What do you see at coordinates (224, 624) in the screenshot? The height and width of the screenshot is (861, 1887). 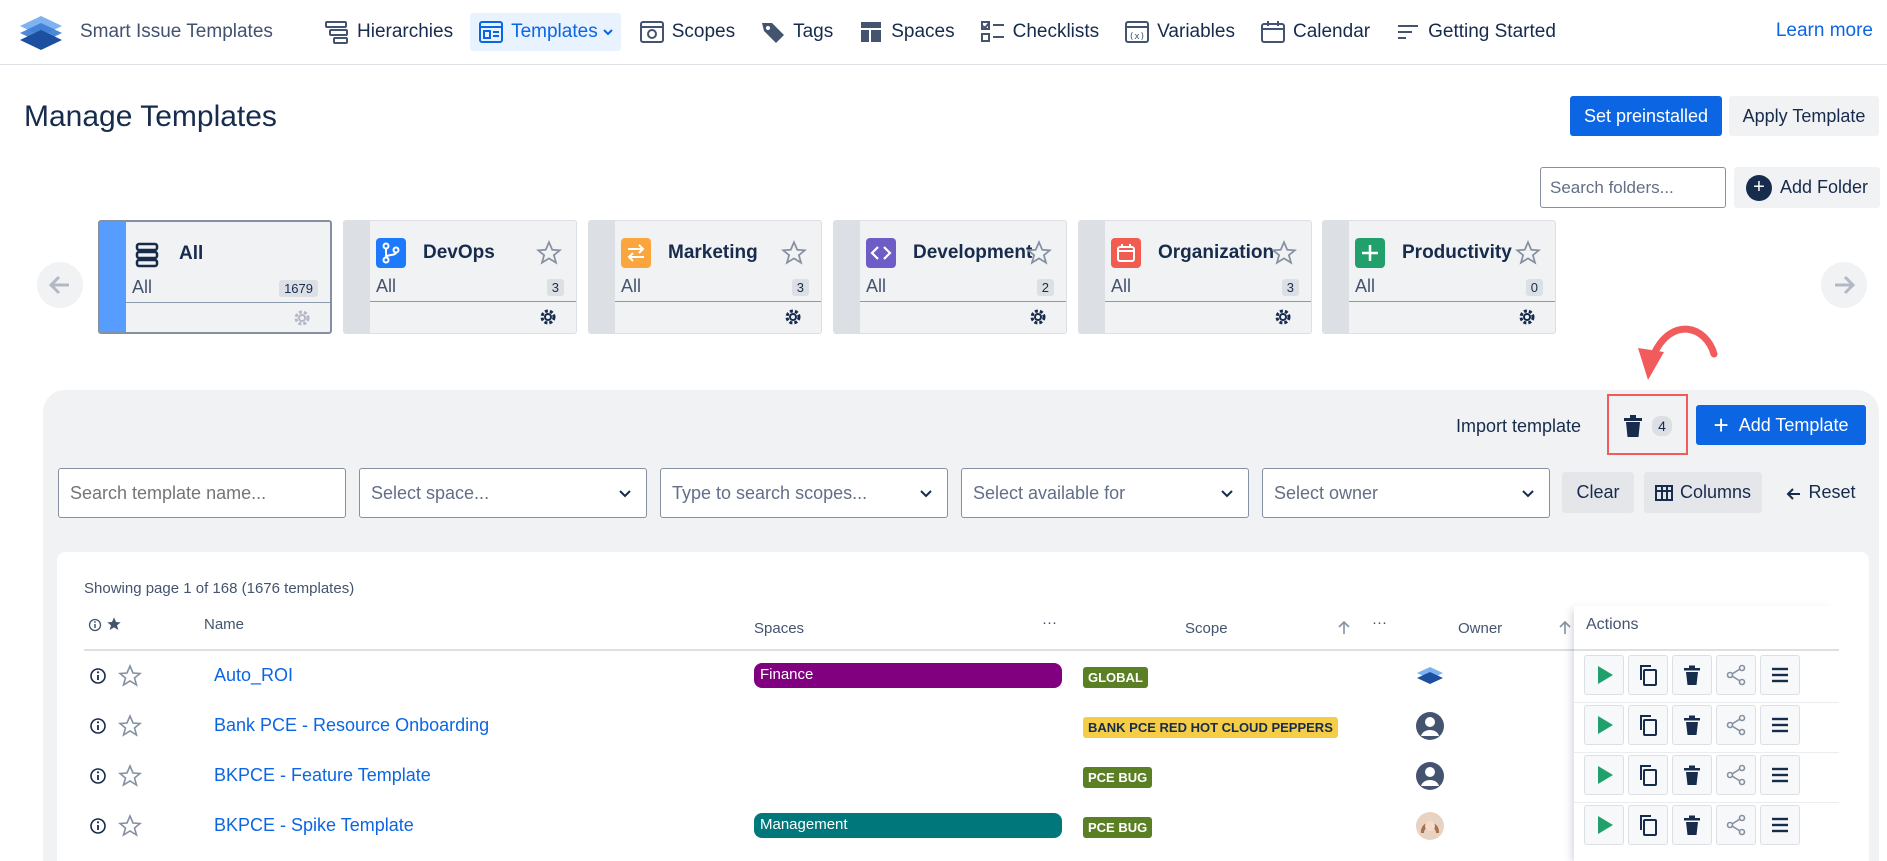 I see `column-header-name: Name` at bounding box center [224, 624].